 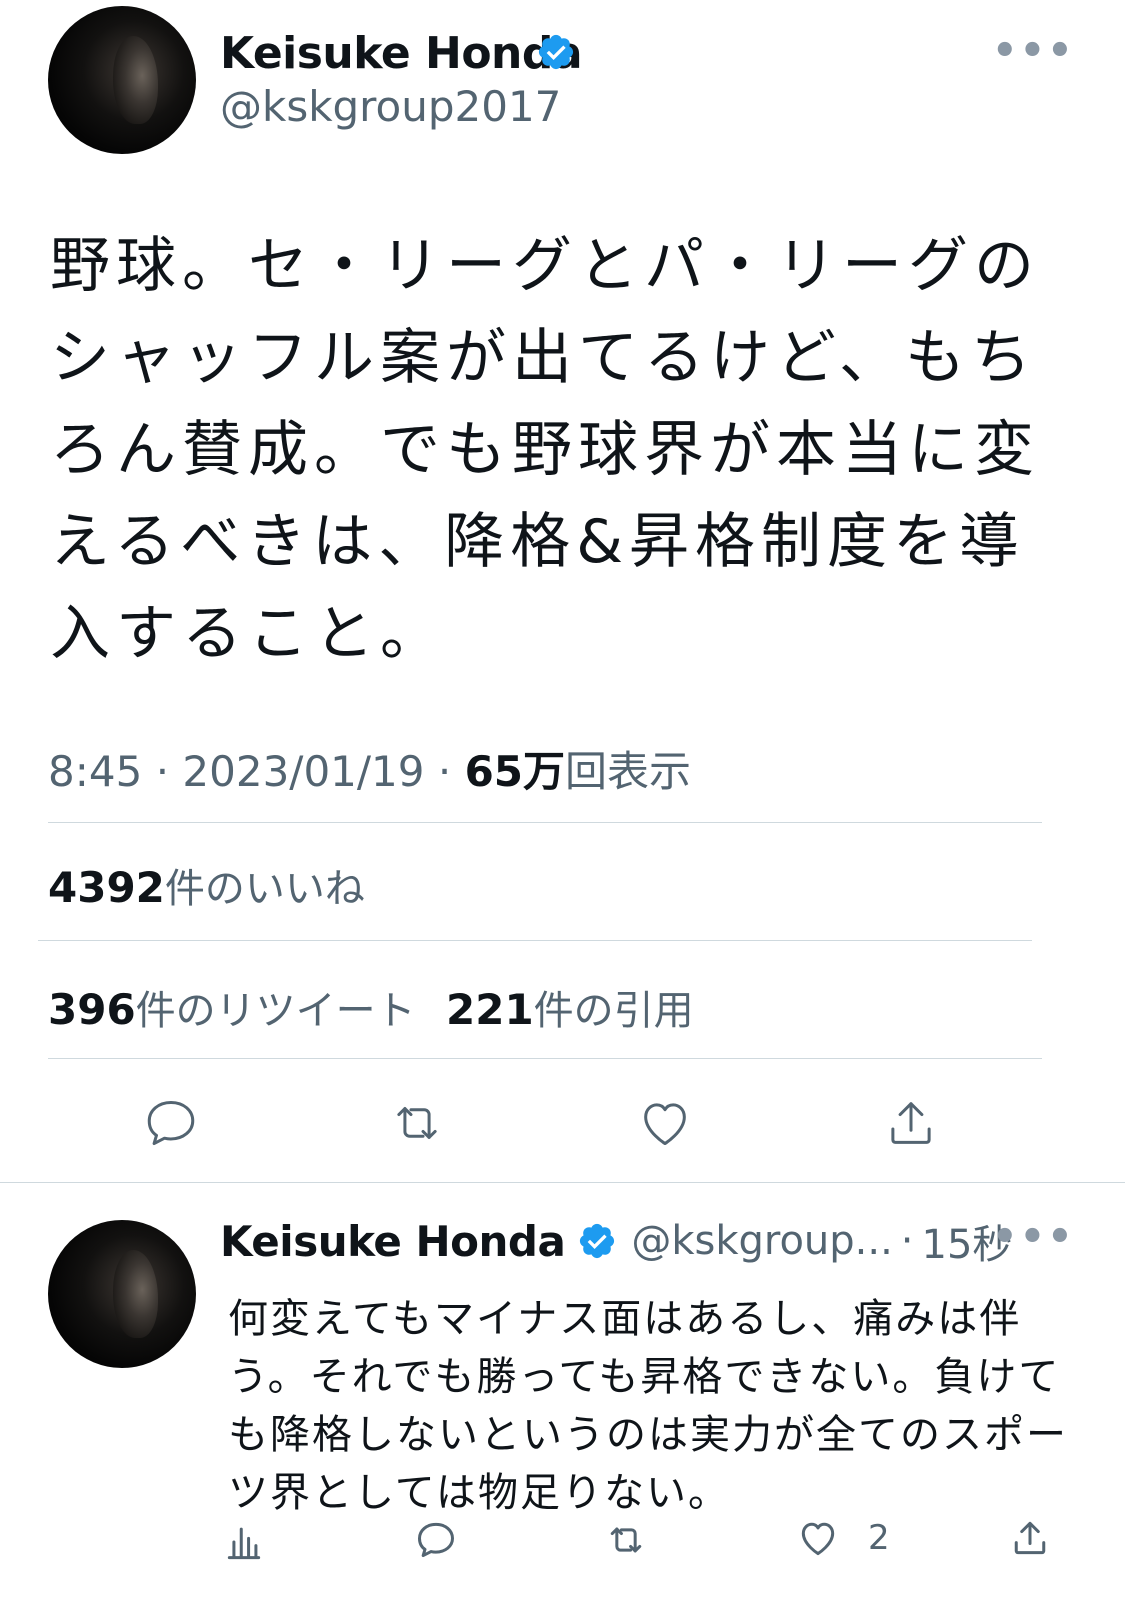 What do you see at coordinates (264, 889) in the screenshot?
I see `likes-label: 件のいいね` at bounding box center [264, 889].